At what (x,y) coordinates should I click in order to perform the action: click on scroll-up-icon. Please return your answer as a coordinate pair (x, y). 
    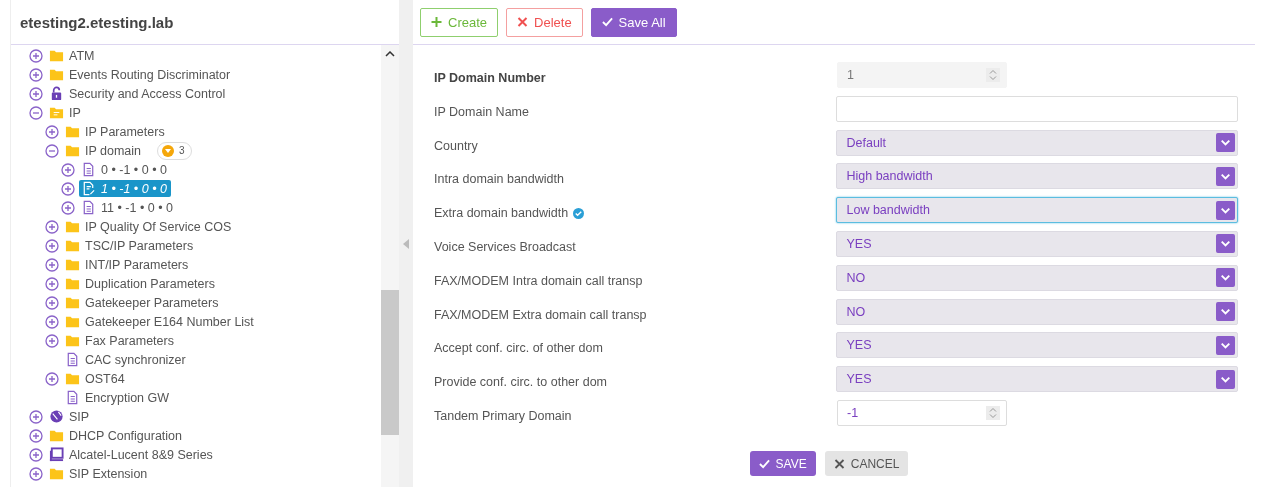
    Looking at the image, I should click on (390, 54).